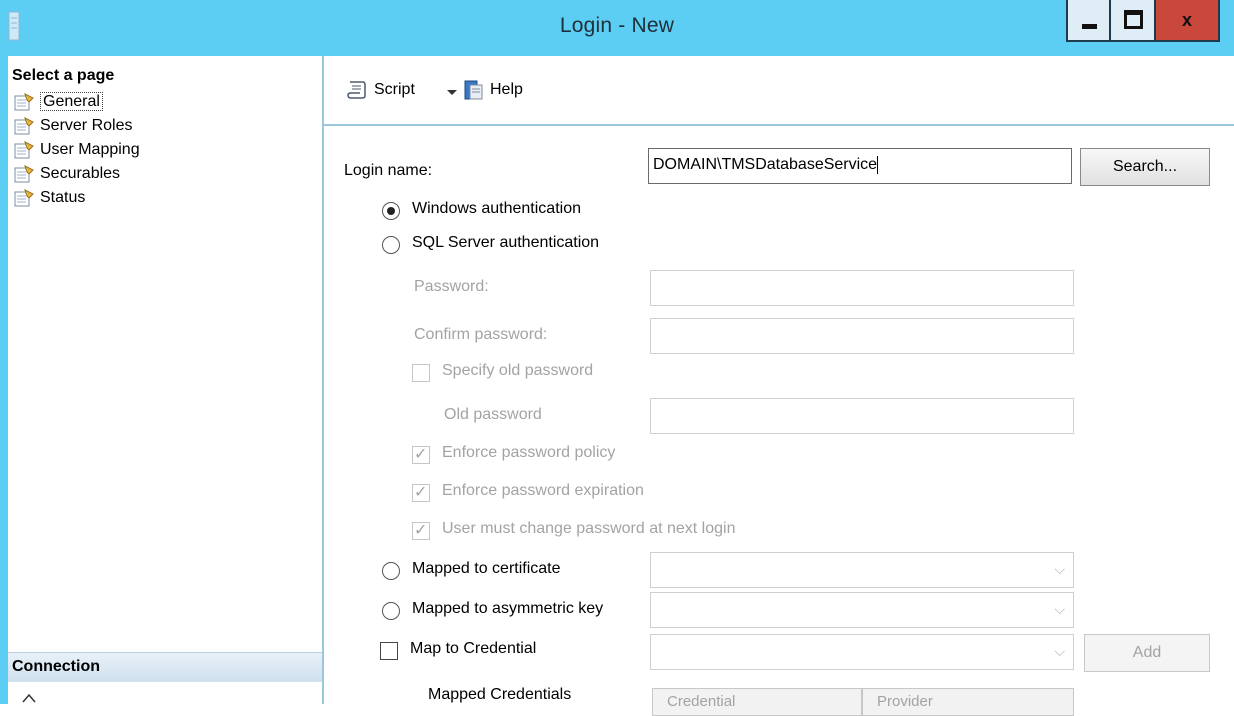 This screenshot has width=1234, height=716. What do you see at coordinates (968, 702) in the screenshot?
I see `provider-column-header: Provider` at bounding box center [968, 702].